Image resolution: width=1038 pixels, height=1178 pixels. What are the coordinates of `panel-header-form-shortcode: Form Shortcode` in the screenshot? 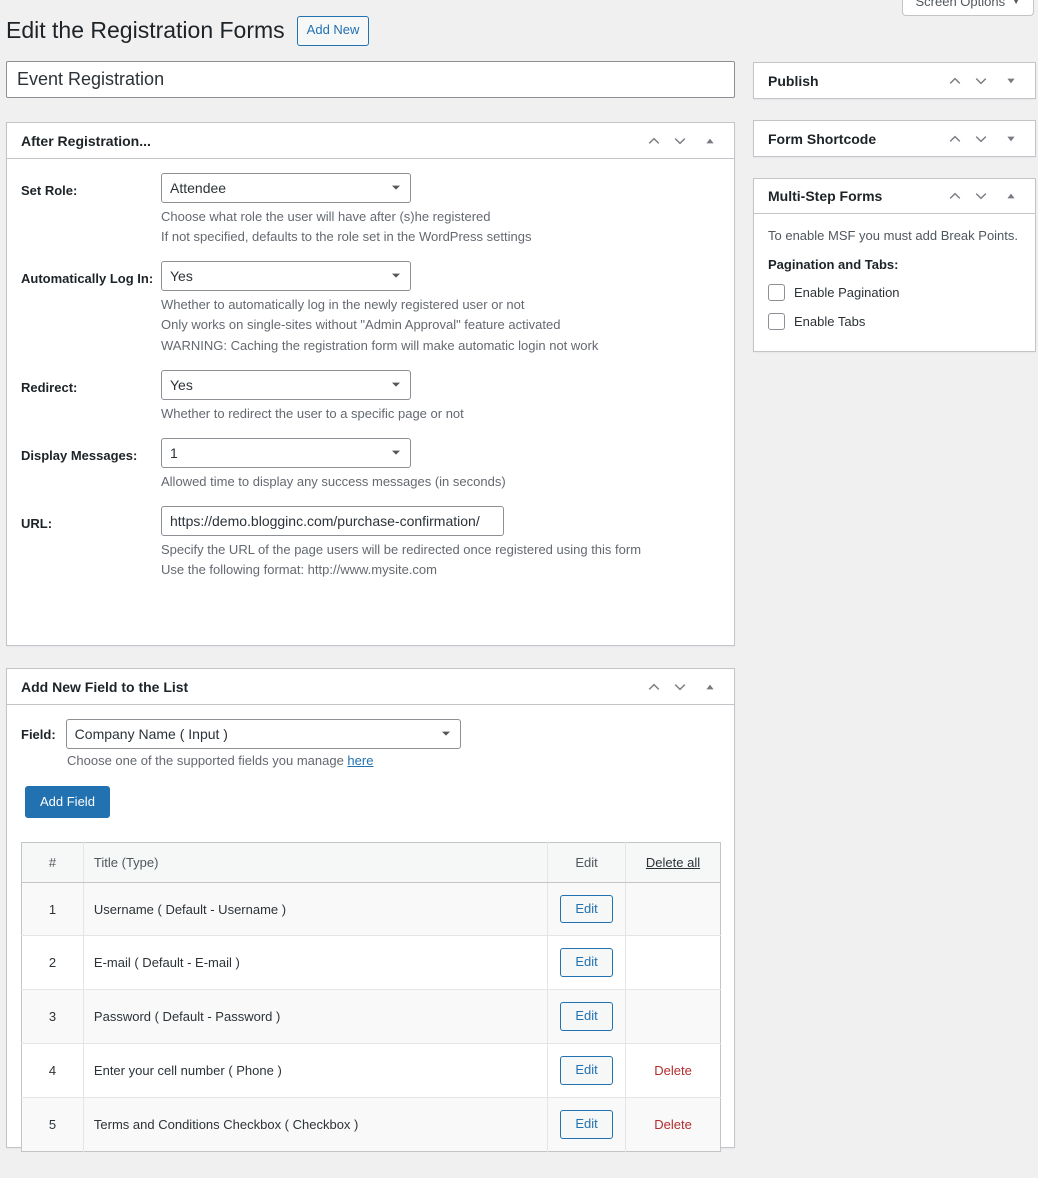 It's located at (894, 138).